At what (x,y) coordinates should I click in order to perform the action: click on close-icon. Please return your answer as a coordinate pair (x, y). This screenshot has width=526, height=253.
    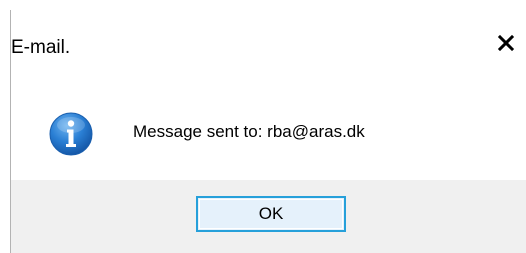
    Looking at the image, I should click on (506, 43).